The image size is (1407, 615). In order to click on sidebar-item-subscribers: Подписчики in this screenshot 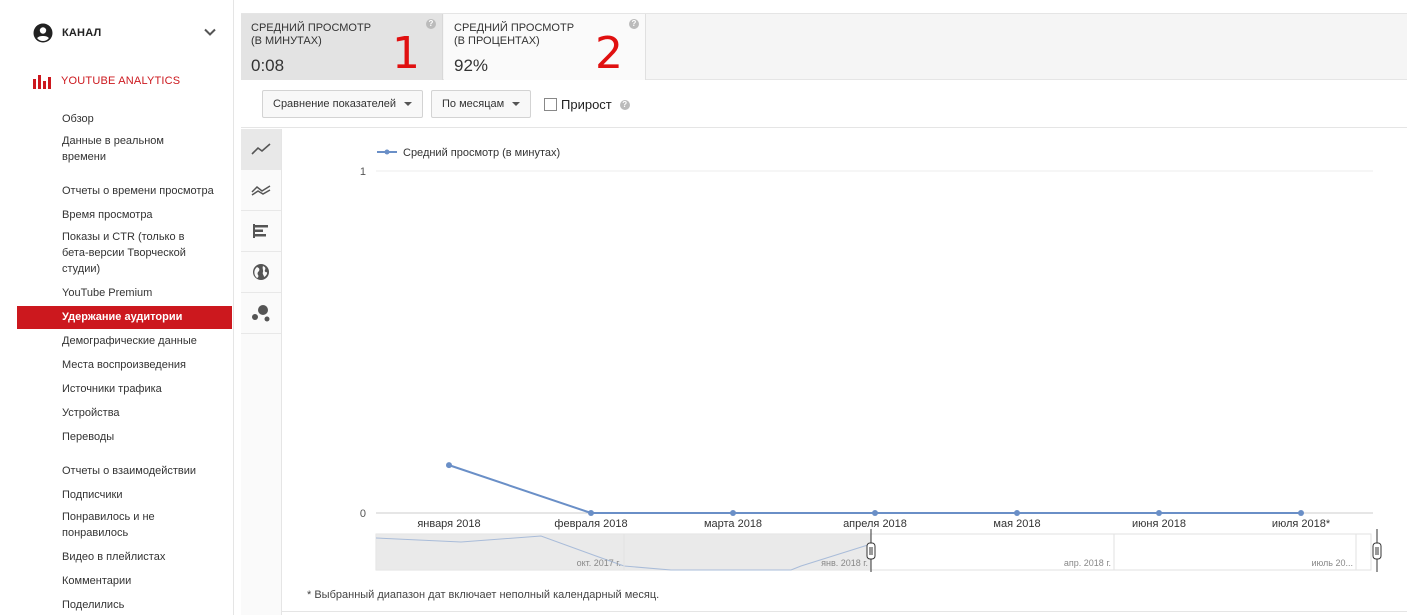, I will do `click(142, 495)`.